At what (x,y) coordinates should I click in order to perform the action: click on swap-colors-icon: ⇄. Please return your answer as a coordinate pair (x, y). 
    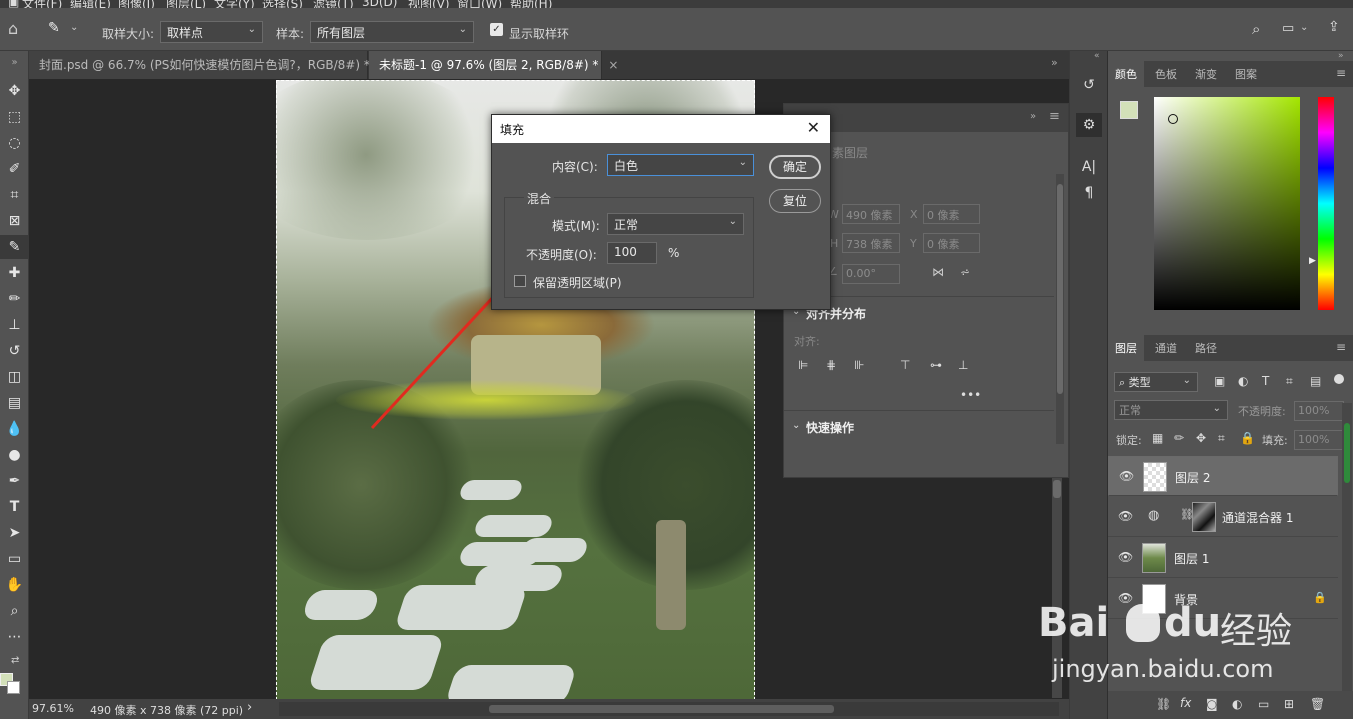
    Looking at the image, I should click on (15, 660).